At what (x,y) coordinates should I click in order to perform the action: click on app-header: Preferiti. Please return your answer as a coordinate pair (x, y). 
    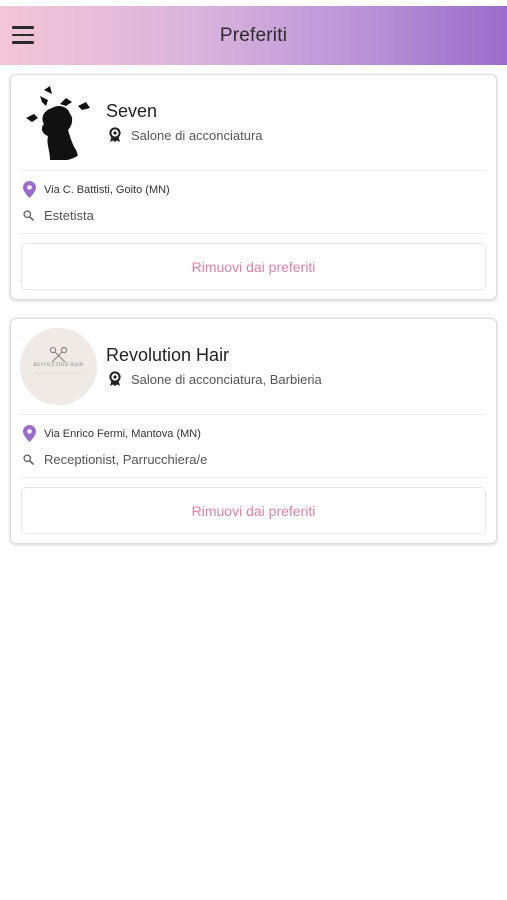
    Looking at the image, I should click on (253, 35).